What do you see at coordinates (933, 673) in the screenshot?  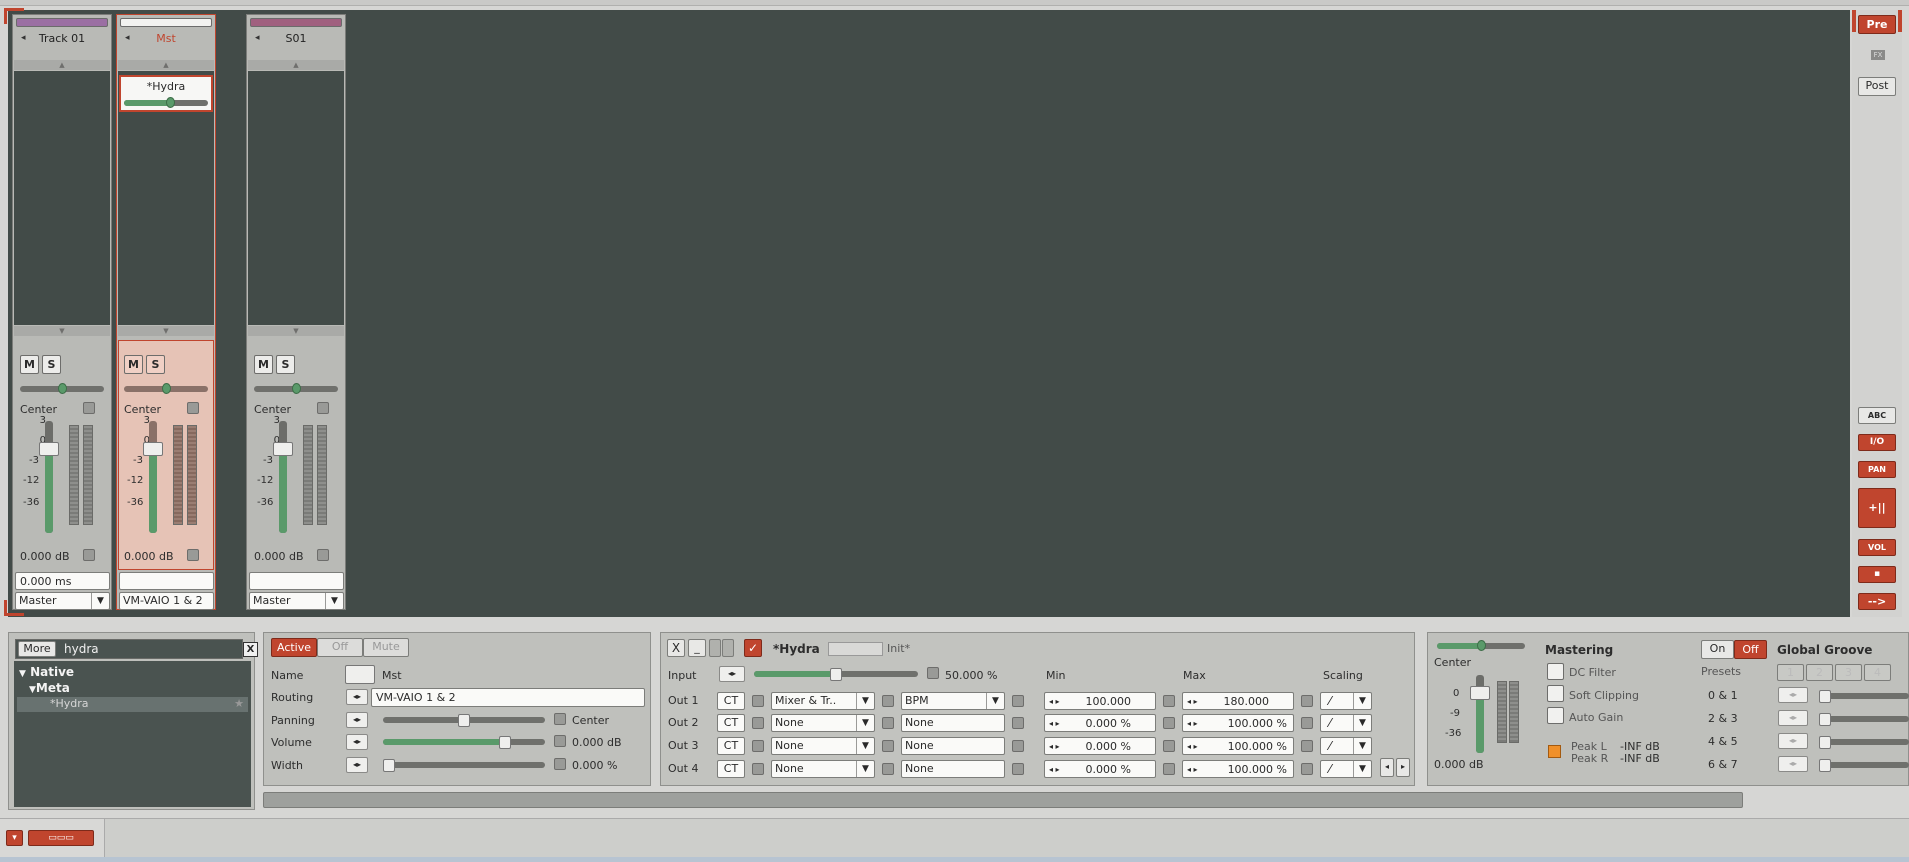 I see `input-checkbox` at bounding box center [933, 673].